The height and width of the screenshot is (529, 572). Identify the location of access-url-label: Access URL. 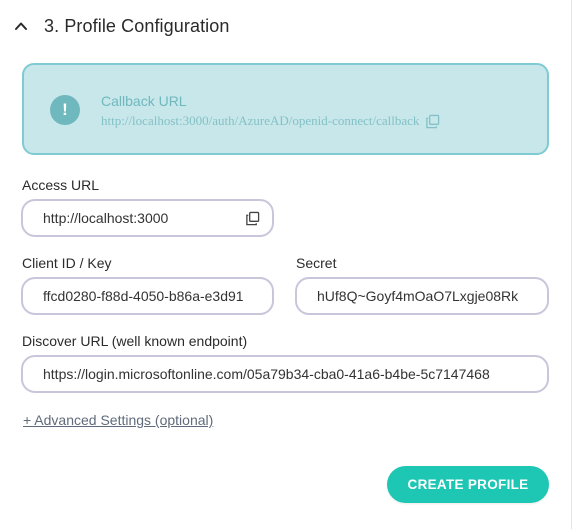
(61, 185).